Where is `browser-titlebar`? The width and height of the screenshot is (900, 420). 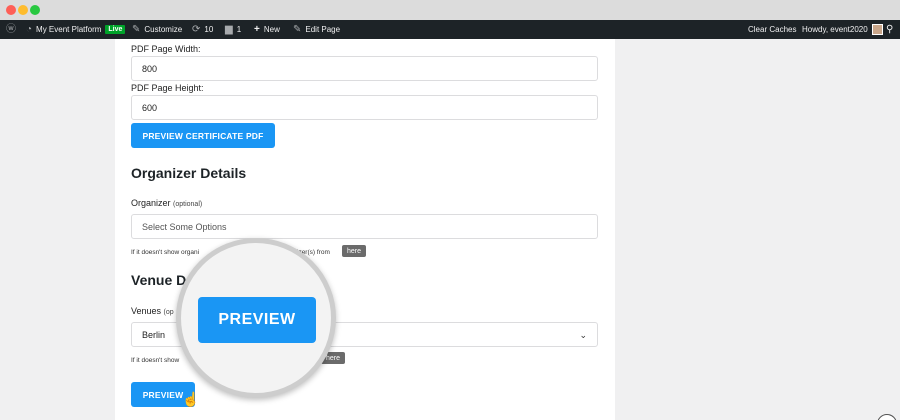 browser-titlebar is located at coordinates (450, 10).